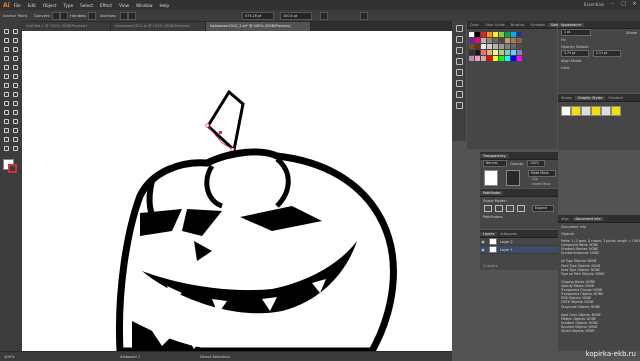 The height and width of the screenshot is (361, 640). Describe the element at coordinates (6, 31) in the screenshot. I see `selection-tool-icon` at that location.